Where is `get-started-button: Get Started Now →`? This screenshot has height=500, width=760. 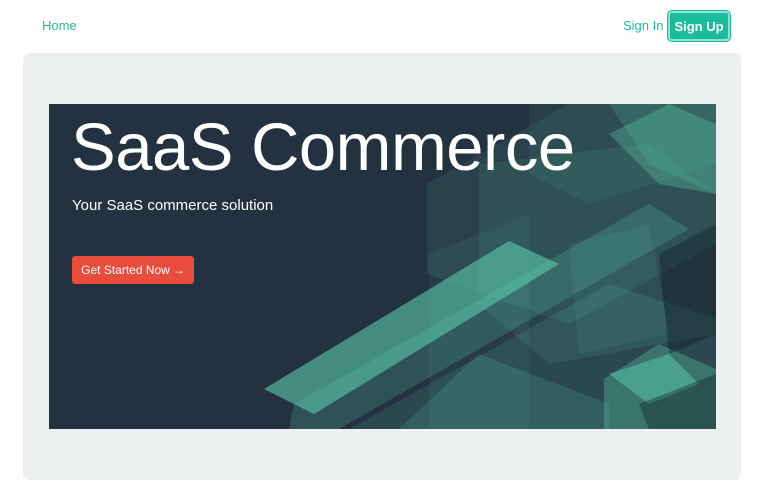 get-started-button: Get Started Now → is located at coordinates (133, 270).